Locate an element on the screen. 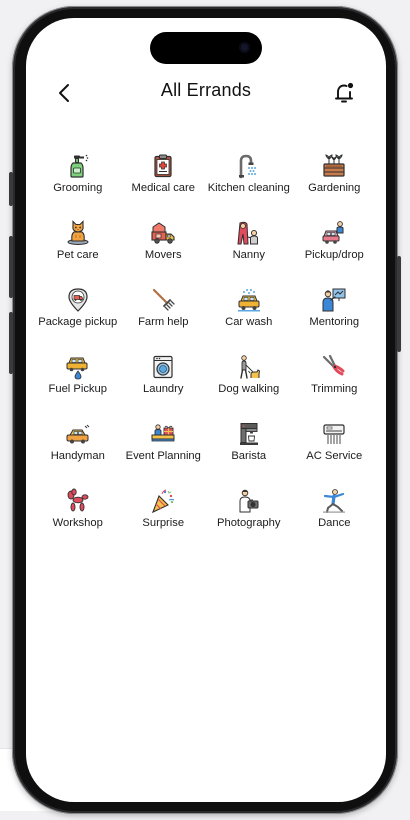  bell-notification-icon is located at coordinates (344, 92).